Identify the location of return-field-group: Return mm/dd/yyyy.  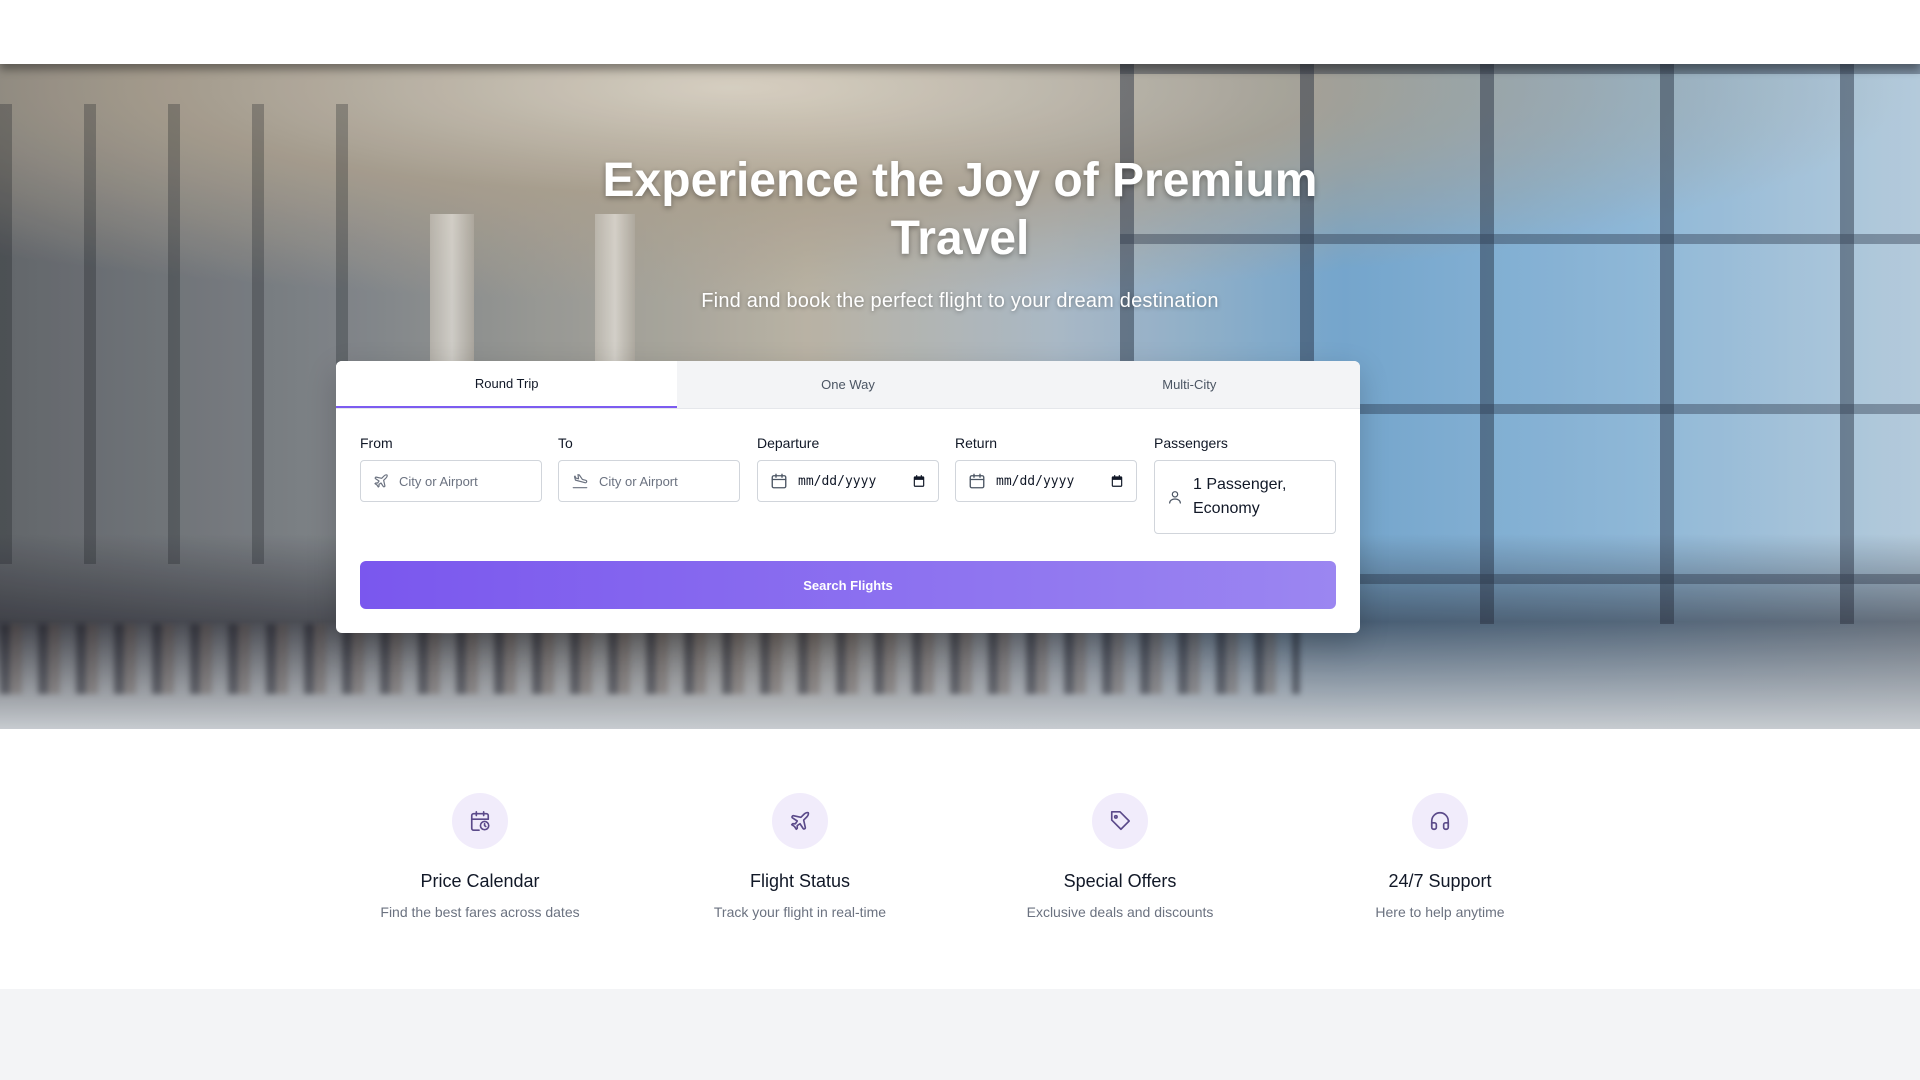
(1046, 468).